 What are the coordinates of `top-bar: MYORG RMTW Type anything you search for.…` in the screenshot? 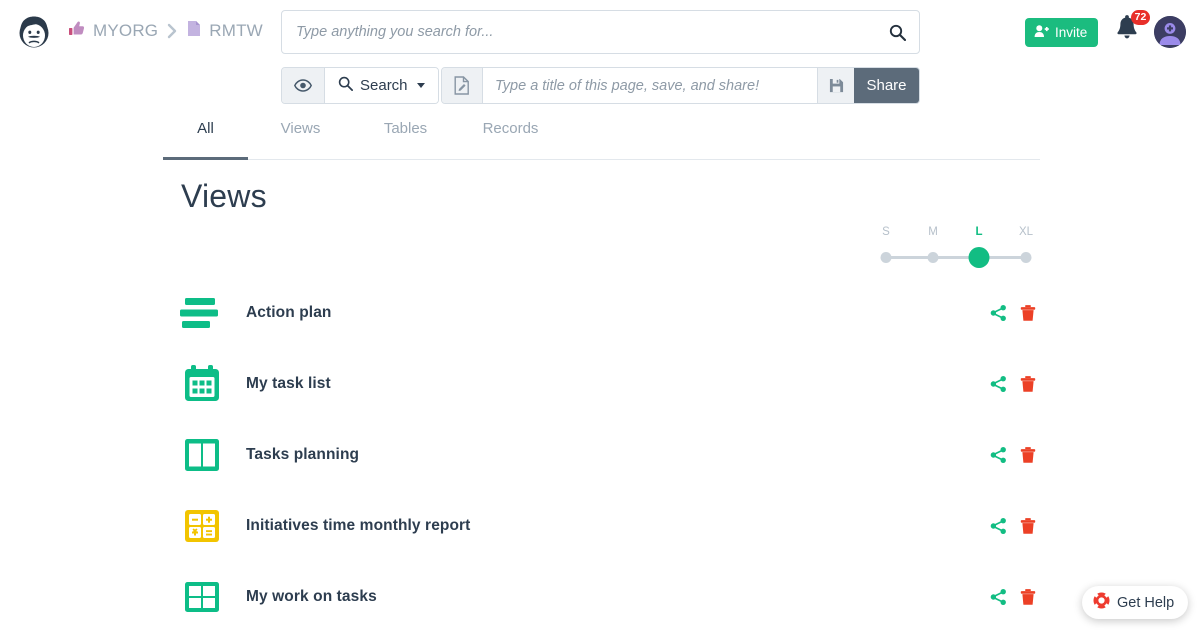 It's located at (600, 32).